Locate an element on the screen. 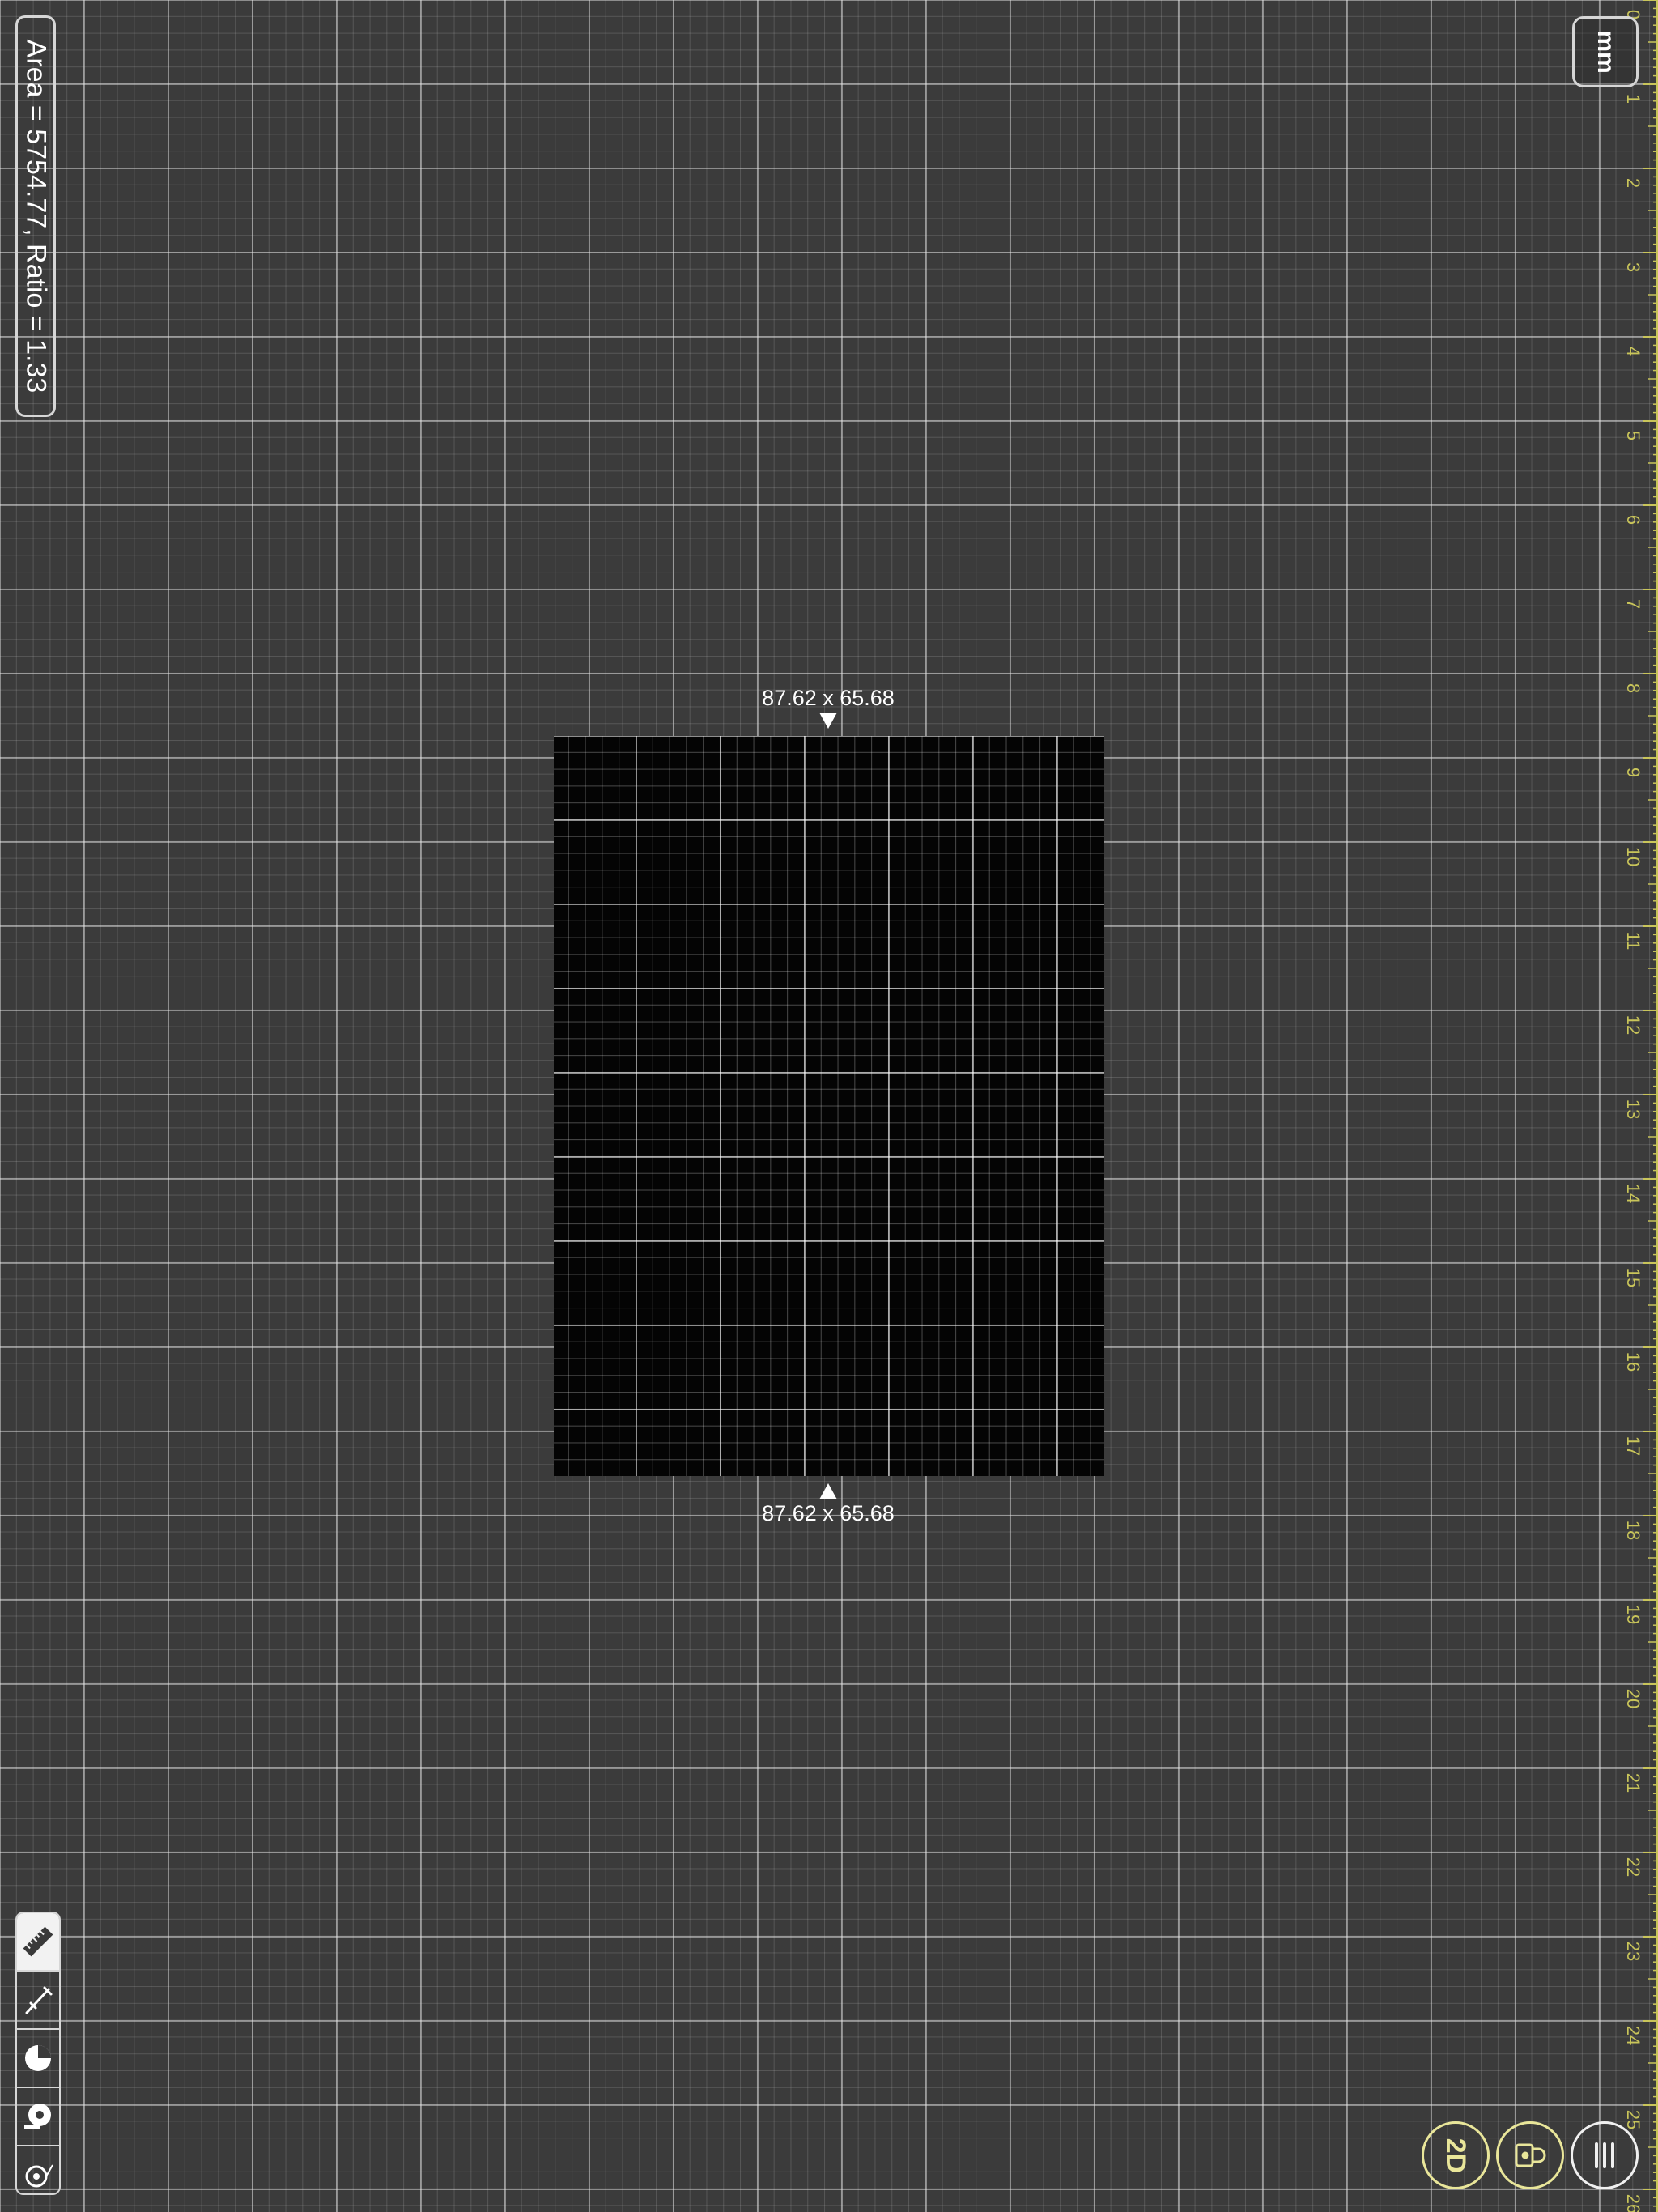  ruler-tool-button is located at coordinates (38, 1942).